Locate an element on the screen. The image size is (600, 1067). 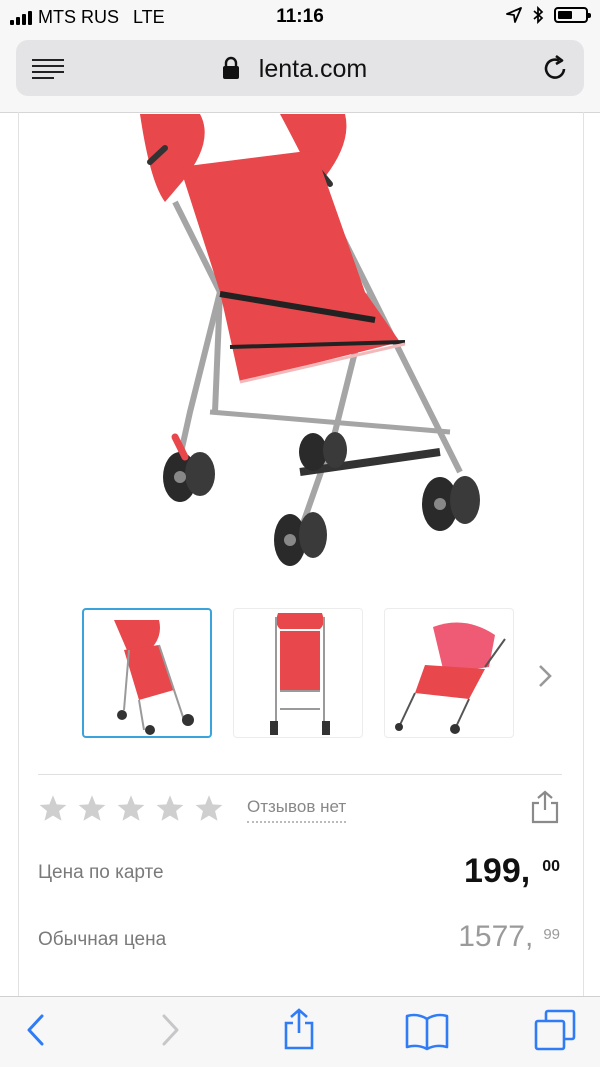
card-price-decimal: 00 is located at coordinates (551, 866).